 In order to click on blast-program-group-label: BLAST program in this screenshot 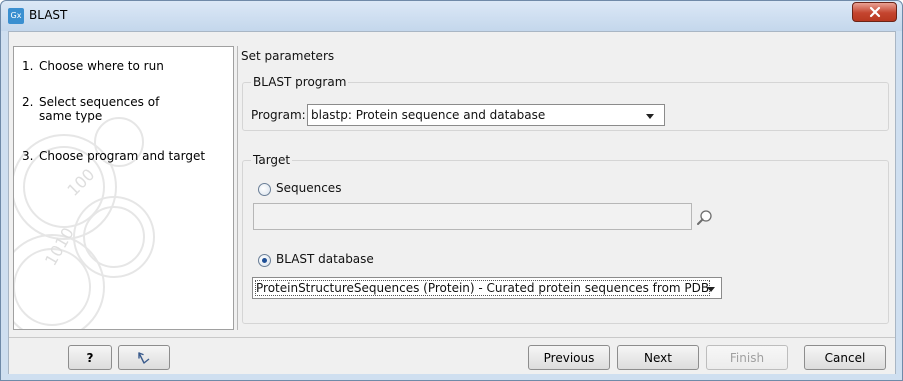, I will do `click(300, 82)`.